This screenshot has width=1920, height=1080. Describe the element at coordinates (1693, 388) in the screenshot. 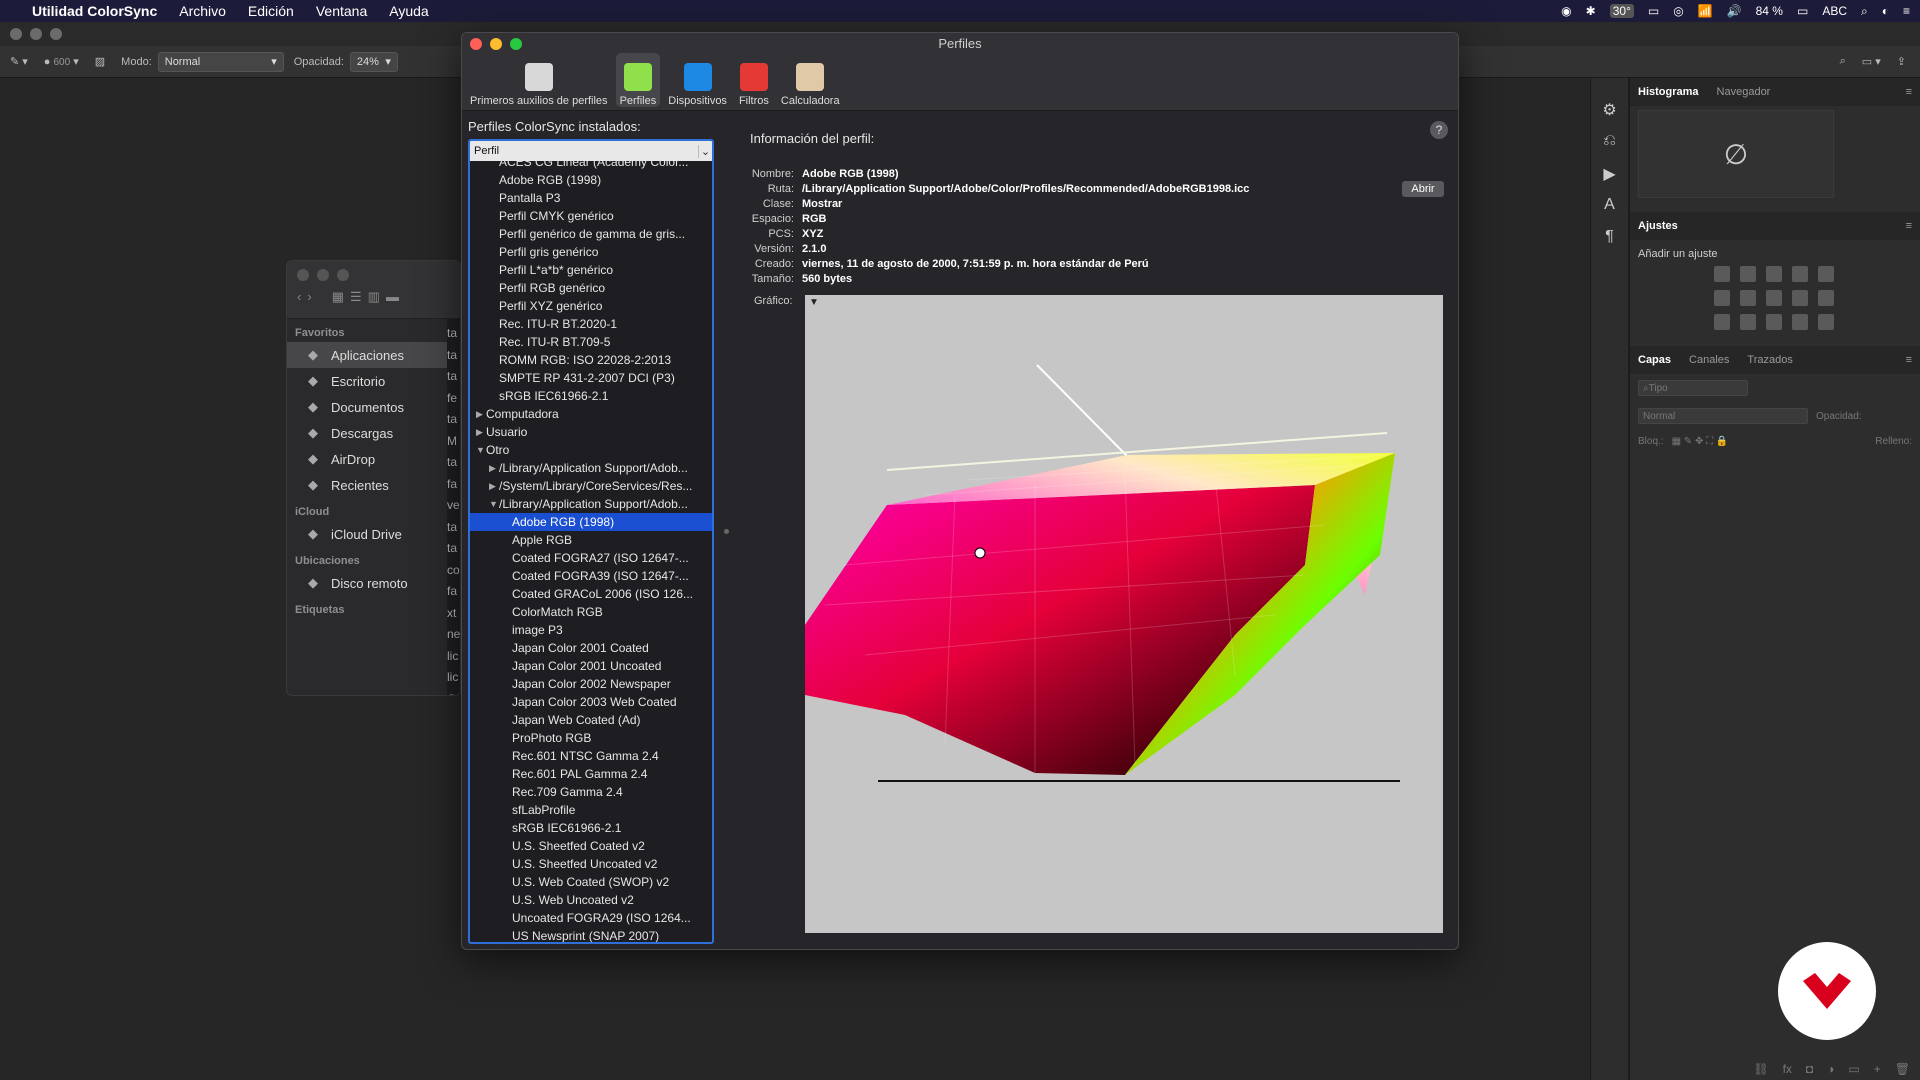

I see `layer-filter-input: ⌕ Tipo` at that location.